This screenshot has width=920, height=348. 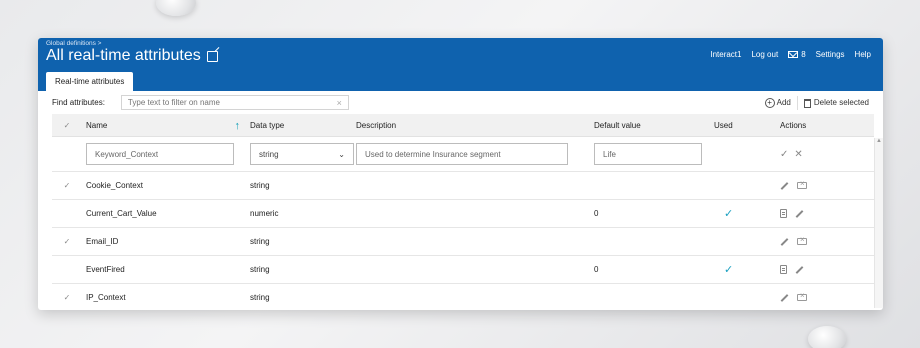 I want to click on scroll-up-icon: ▲, so click(x=879, y=141).